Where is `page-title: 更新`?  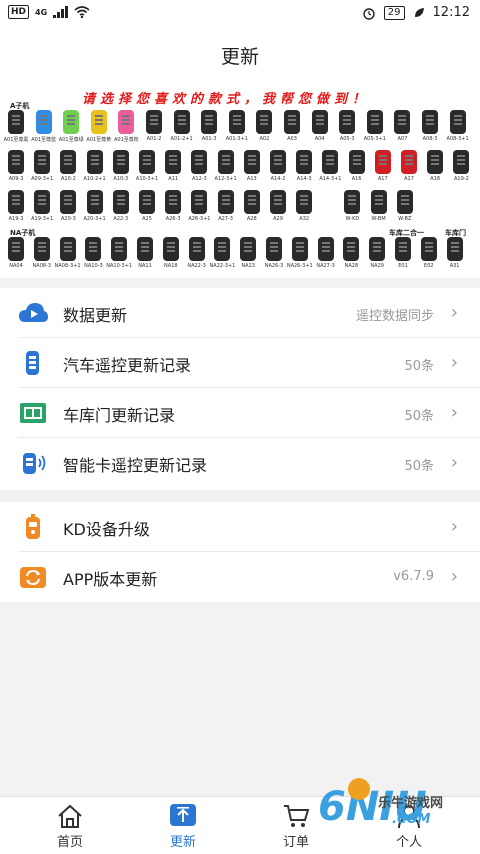
page-title: 更新 is located at coordinates (239, 57).